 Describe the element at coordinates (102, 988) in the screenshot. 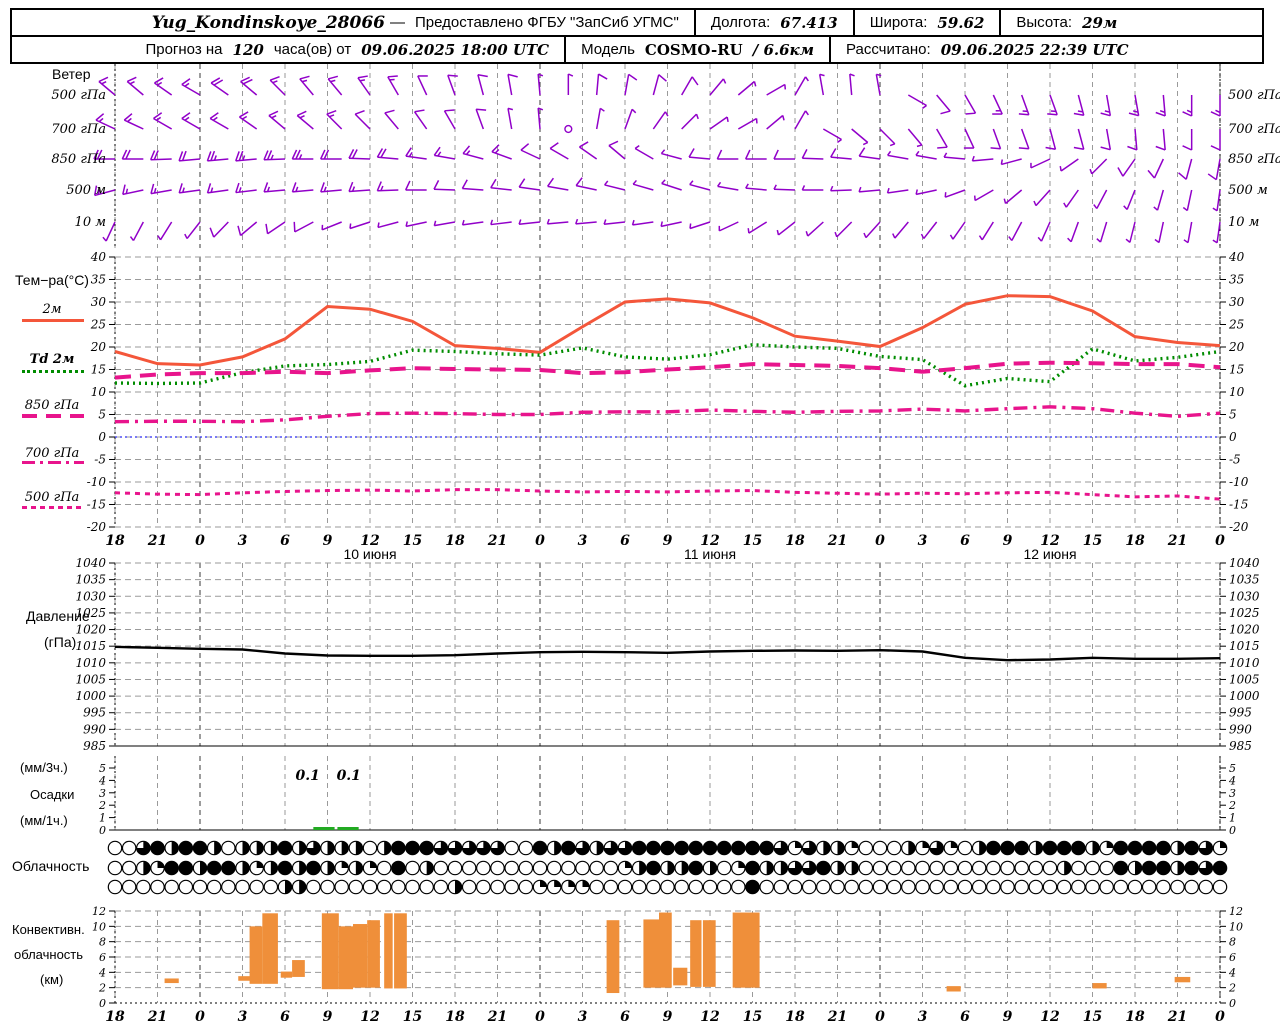

I see `conv-ytick-left: 2` at that location.